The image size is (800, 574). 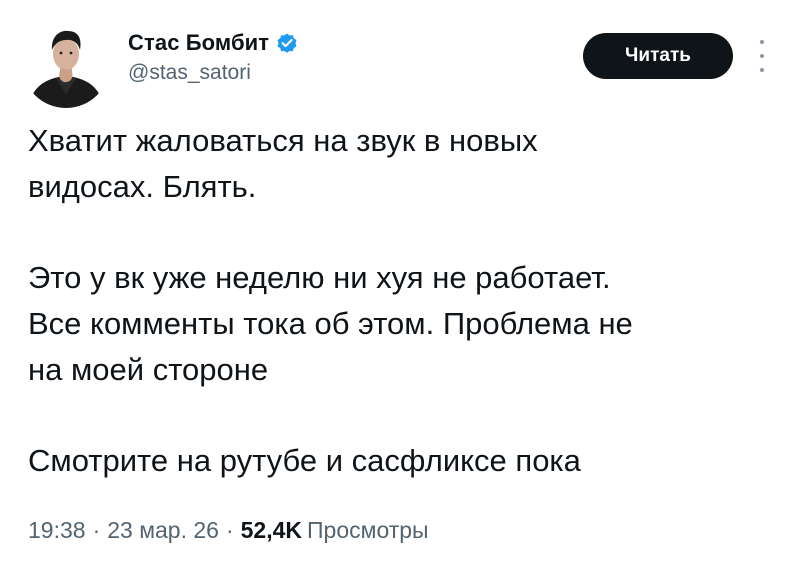 I want to click on tweet-time: 19:38, so click(x=57, y=530).